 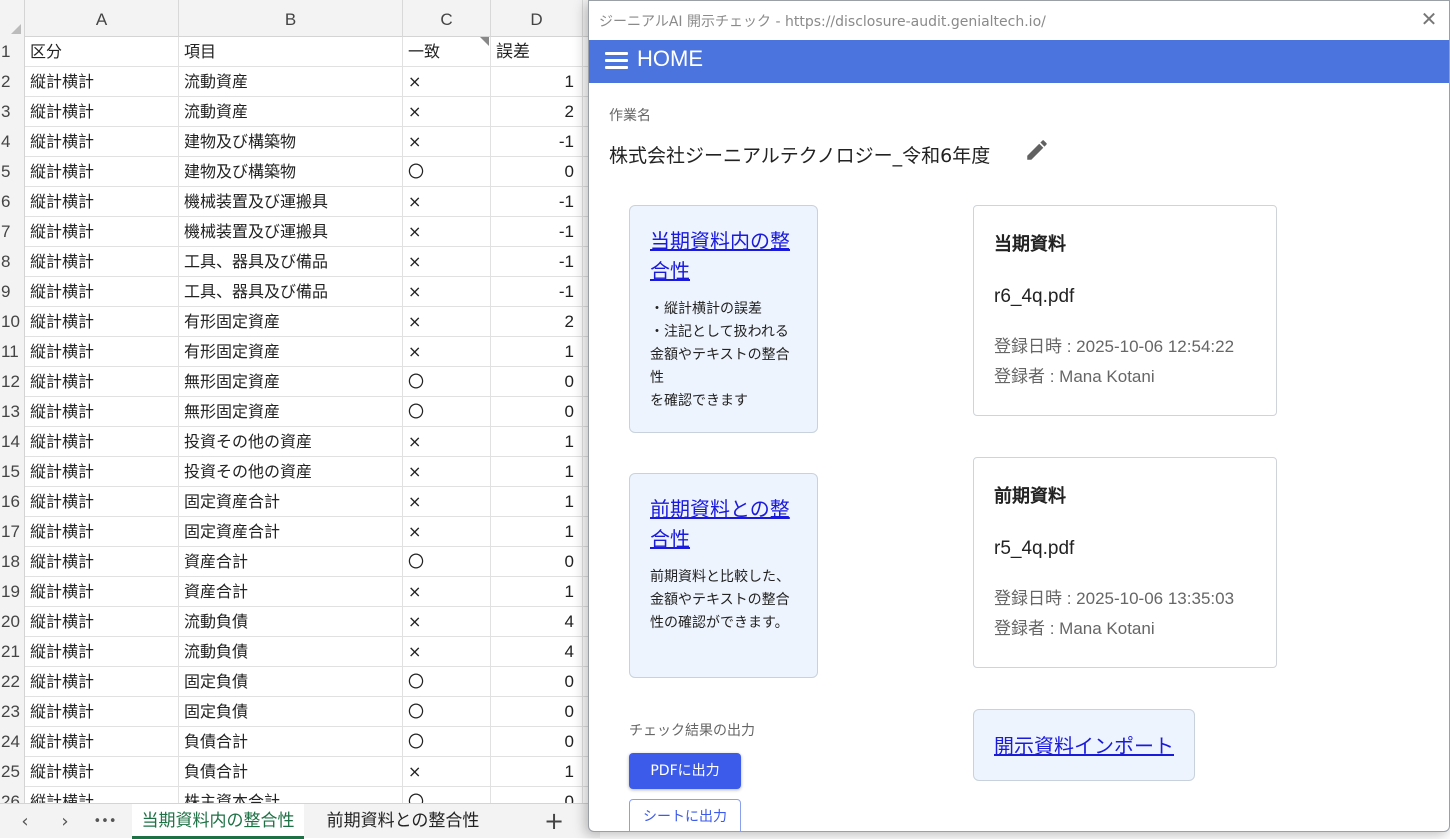 What do you see at coordinates (291, 18) in the screenshot?
I see `column-header-b: B` at bounding box center [291, 18].